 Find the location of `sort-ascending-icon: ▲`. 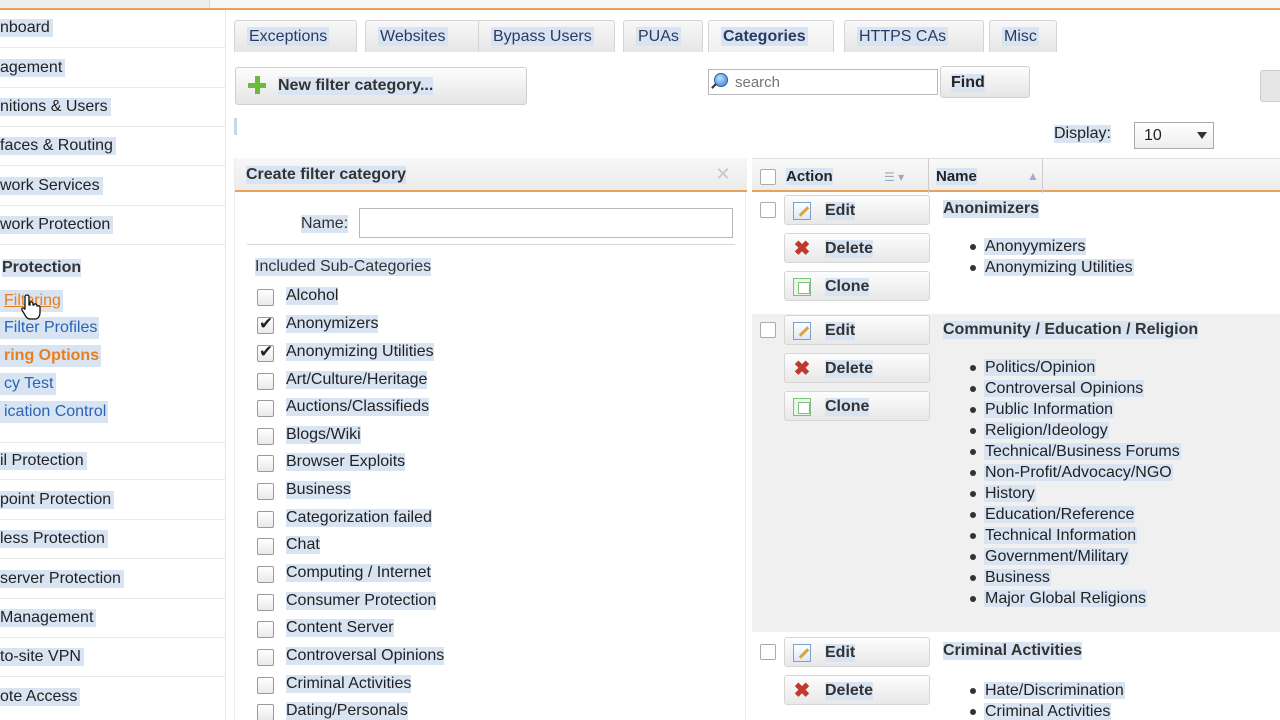

sort-ascending-icon: ▲ is located at coordinates (1033, 176).